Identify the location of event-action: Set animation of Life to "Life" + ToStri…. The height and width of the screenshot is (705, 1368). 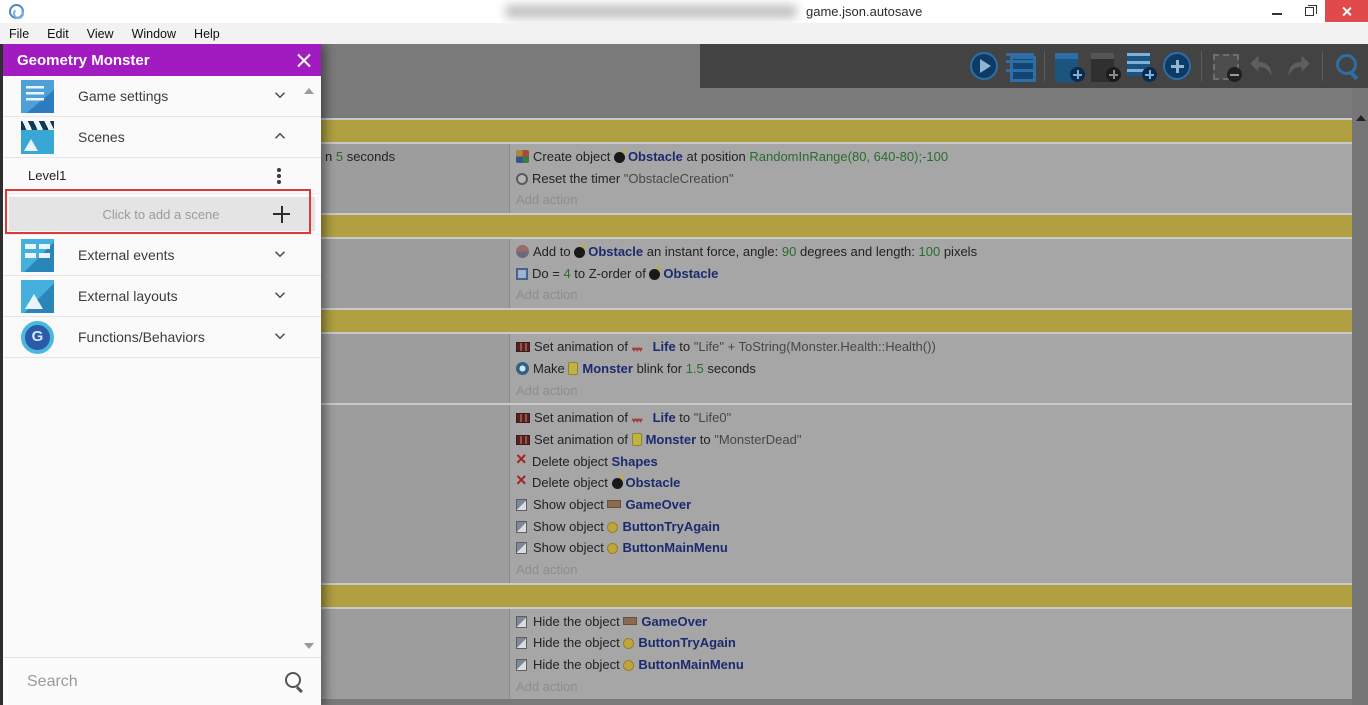
(934, 347).